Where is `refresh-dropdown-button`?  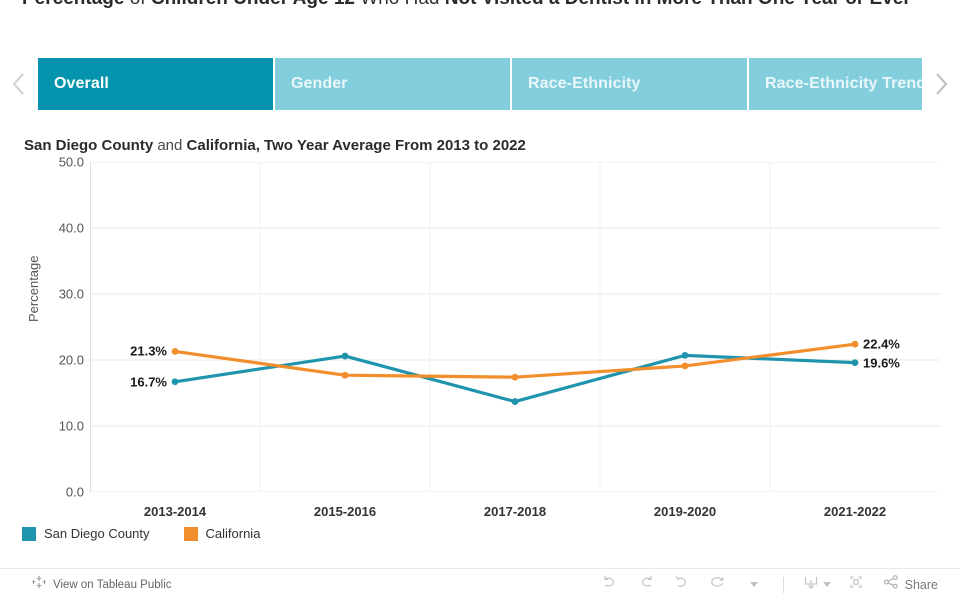
refresh-dropdown-button is located at coordinates (754, 585).